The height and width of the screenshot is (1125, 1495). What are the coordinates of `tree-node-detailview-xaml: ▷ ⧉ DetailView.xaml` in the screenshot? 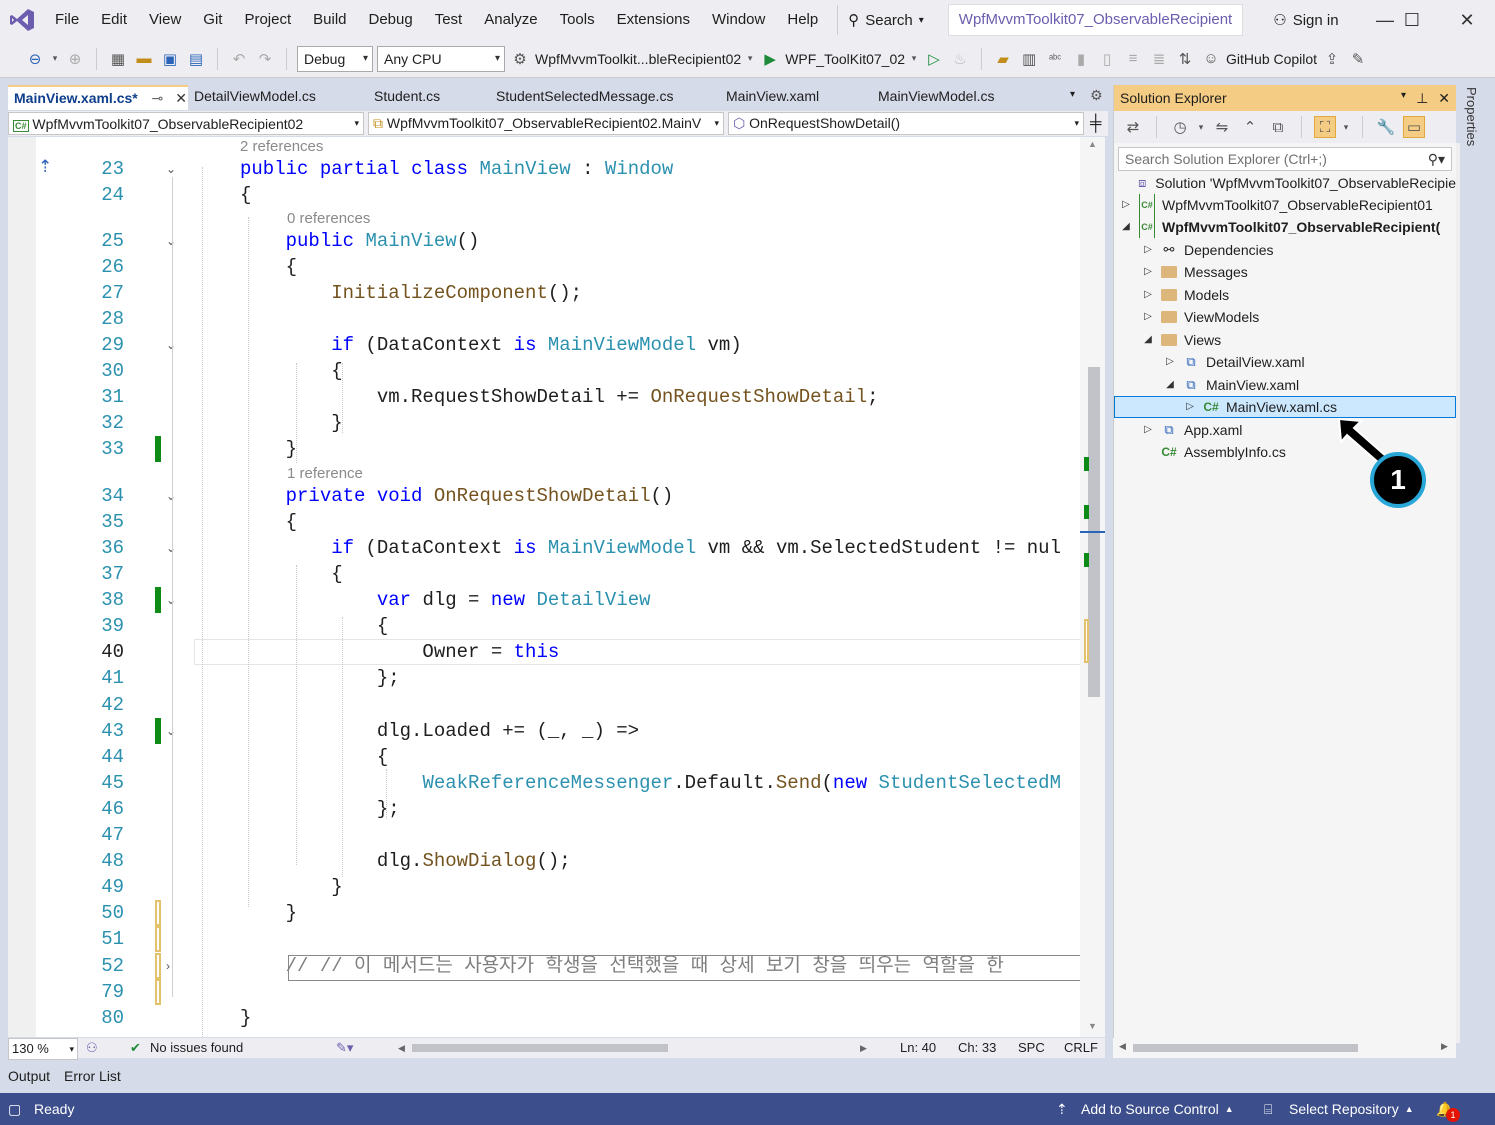 It's located at (1310, 362).